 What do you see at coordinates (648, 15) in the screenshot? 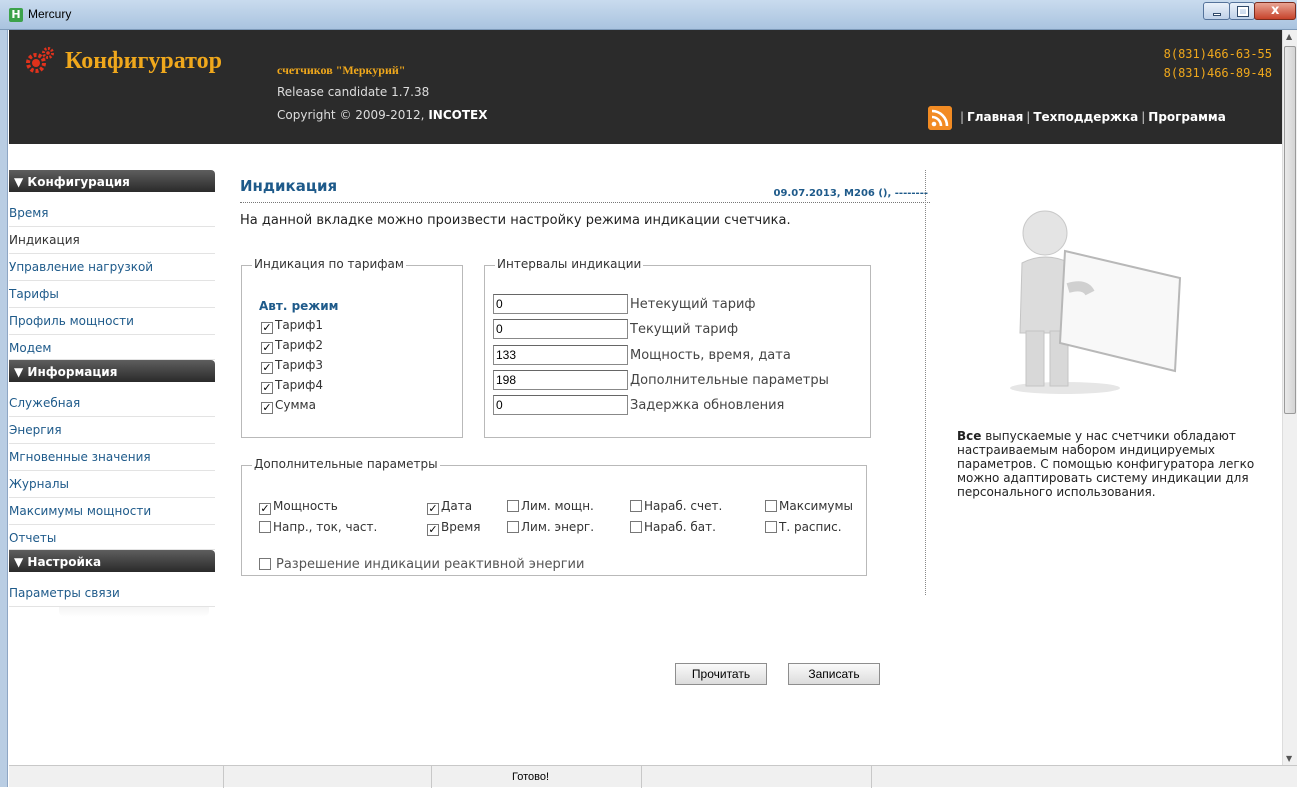
I see `title-bar: H Mercury x` at bounding box center [648, 15].